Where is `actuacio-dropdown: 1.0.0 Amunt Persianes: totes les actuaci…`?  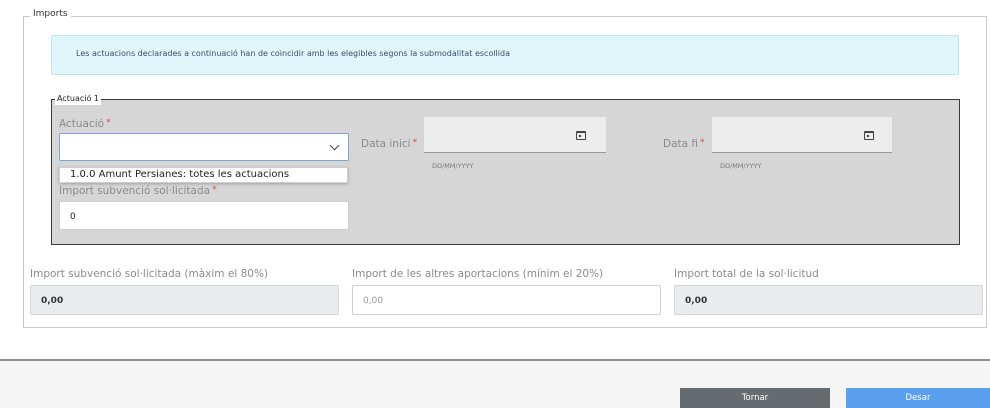 actuacio-dropdown: 1.0.0 Amunt Persianes: totes les actuaci… is located at coordinates (203, 175).